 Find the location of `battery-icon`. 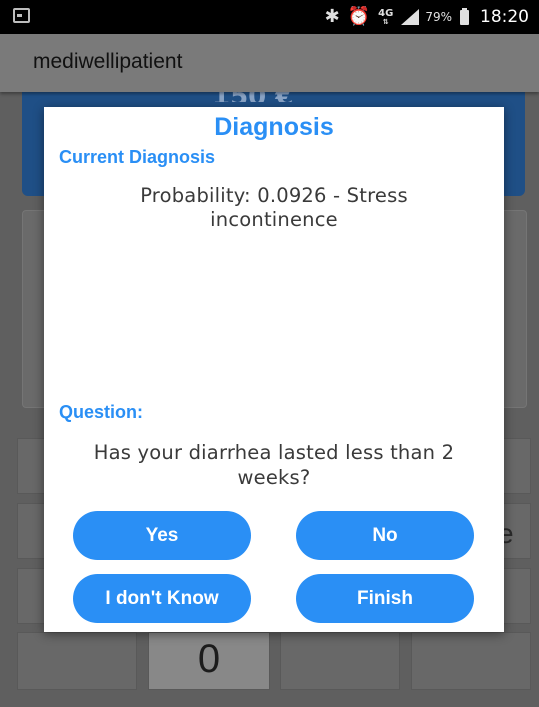

battery-icon is located at coordinates (464, 16).